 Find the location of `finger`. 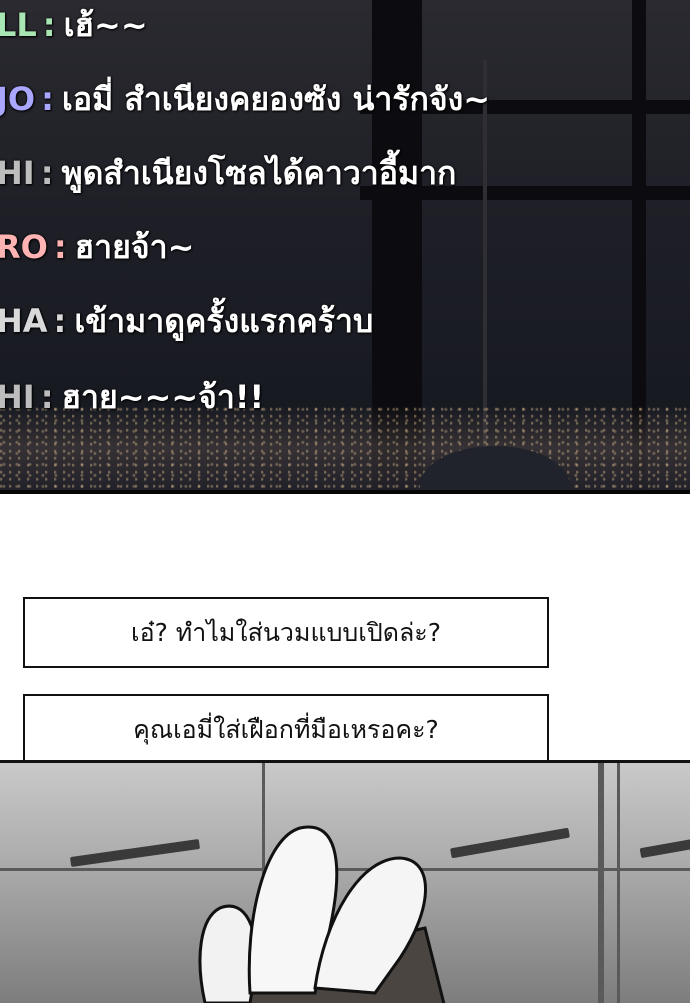

finger is located at coordinates (228, 953).